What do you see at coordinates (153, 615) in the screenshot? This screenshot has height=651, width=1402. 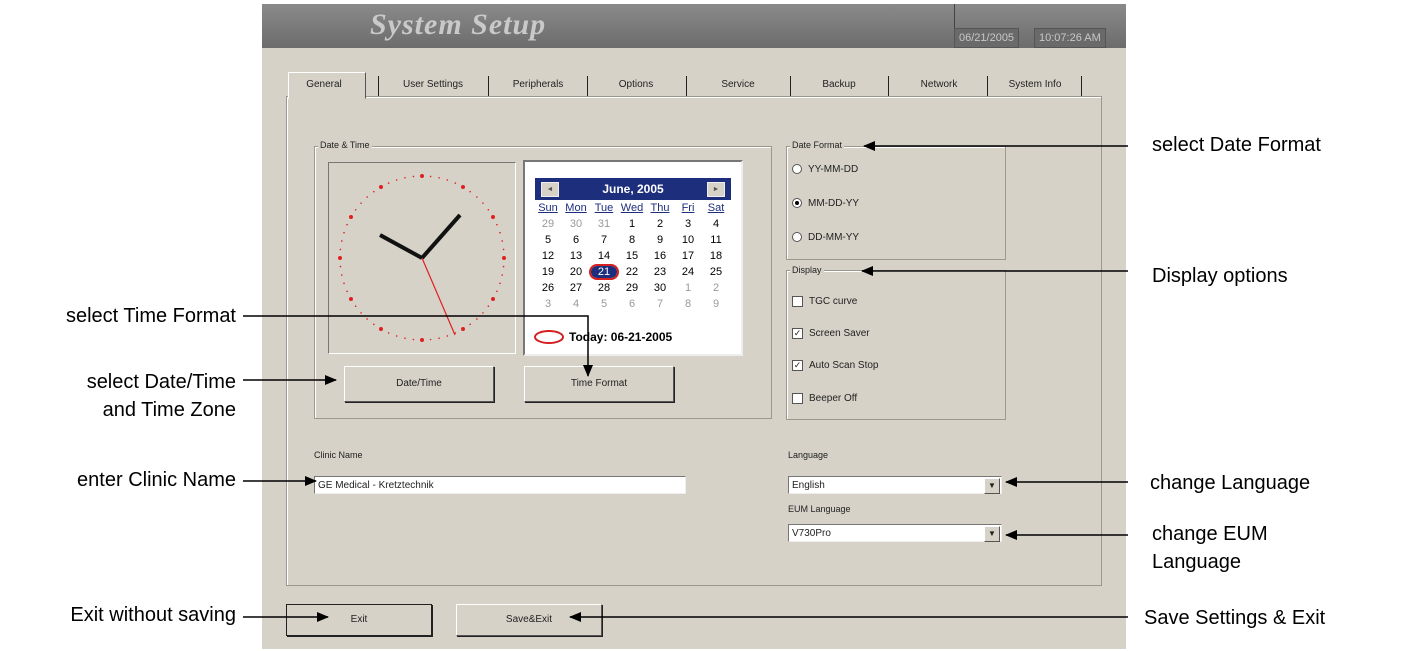 I see `annotation-exit-without-saving: Exit without saving` at bounding box center [153, 615].